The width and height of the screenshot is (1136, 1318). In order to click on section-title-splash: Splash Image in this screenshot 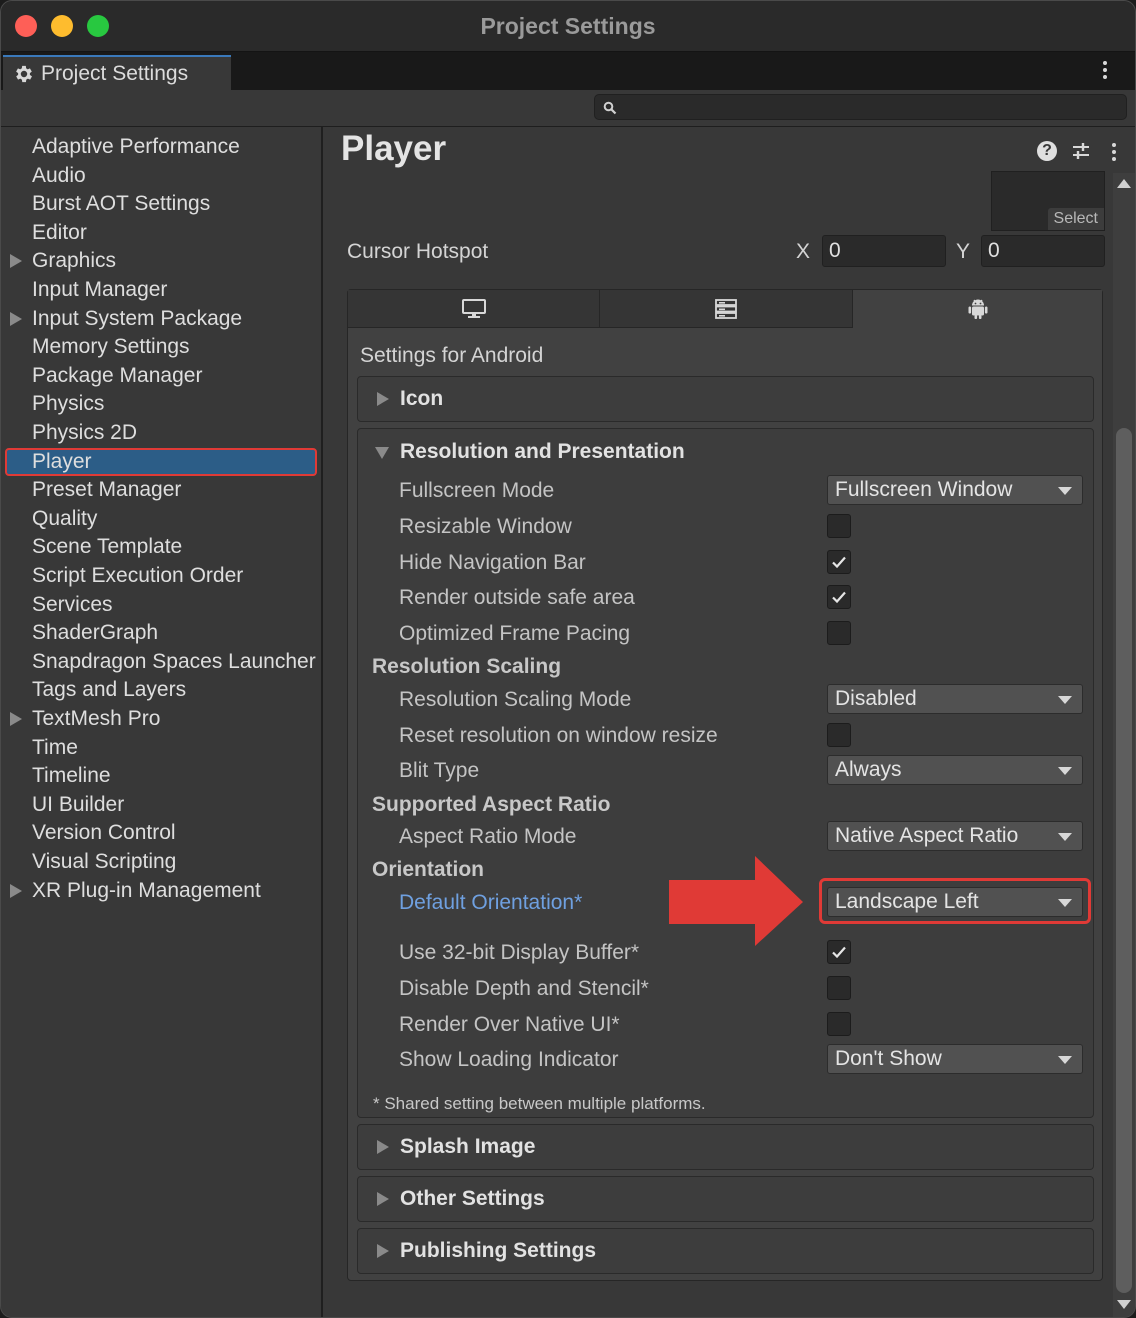, I will do `click(468, 1146)`.